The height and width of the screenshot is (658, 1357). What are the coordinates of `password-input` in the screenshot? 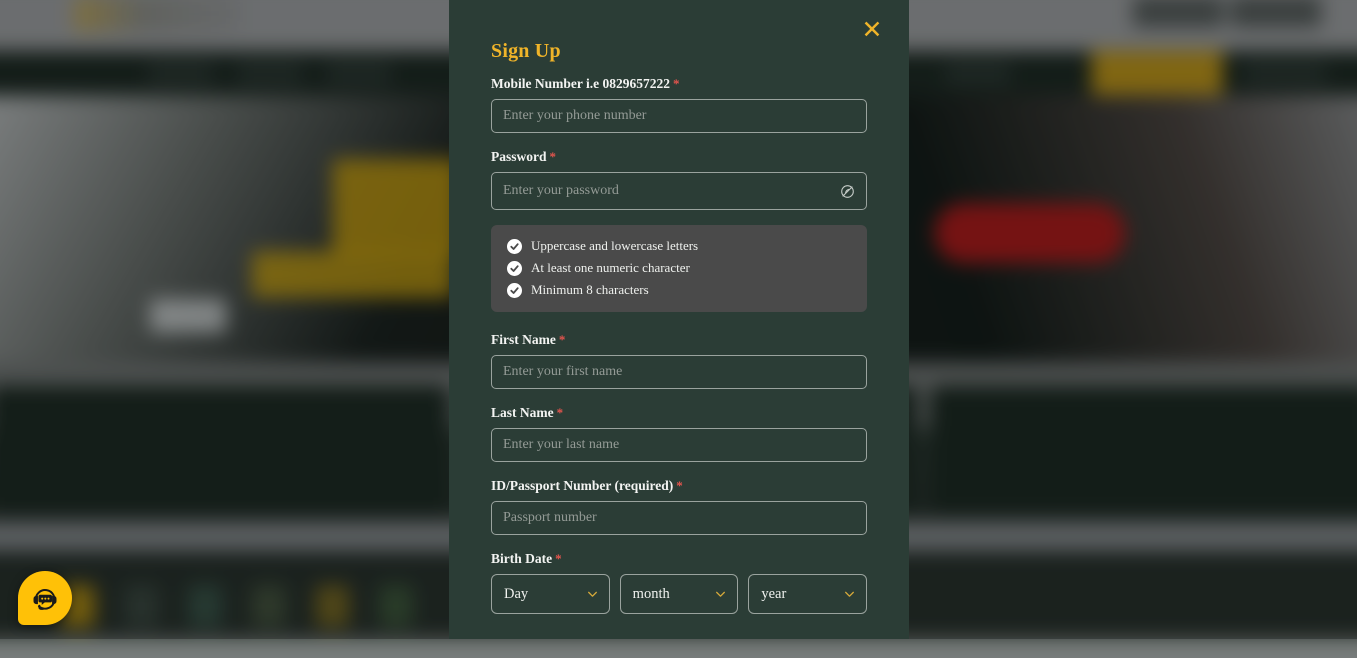 It's located at (679, 191).